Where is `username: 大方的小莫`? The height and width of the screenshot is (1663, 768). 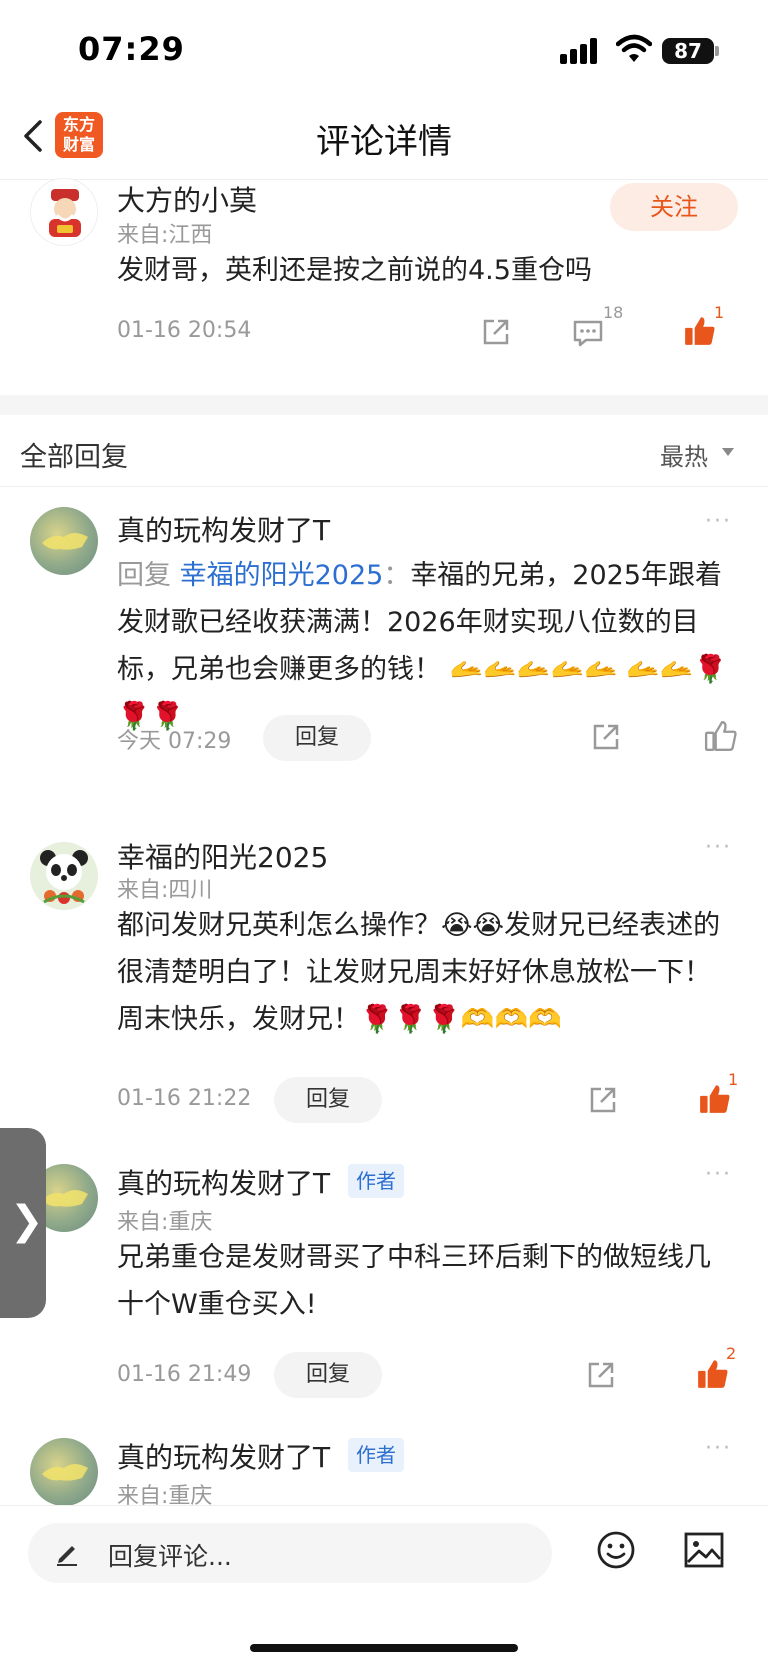
username: 大方的小莫 is located at coordinates (187, 199).